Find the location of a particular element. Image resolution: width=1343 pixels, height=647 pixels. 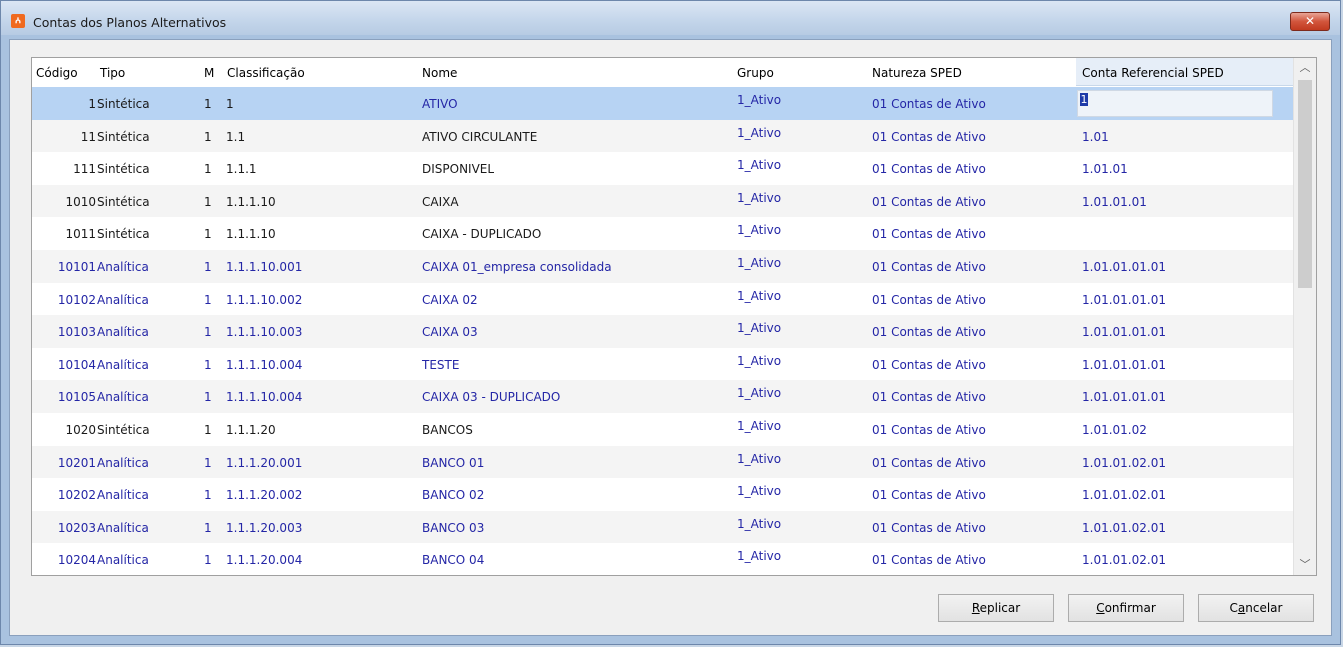

cell-nome: CAIXA 03 - DUPLICADO is located at coordinates (491, 397).